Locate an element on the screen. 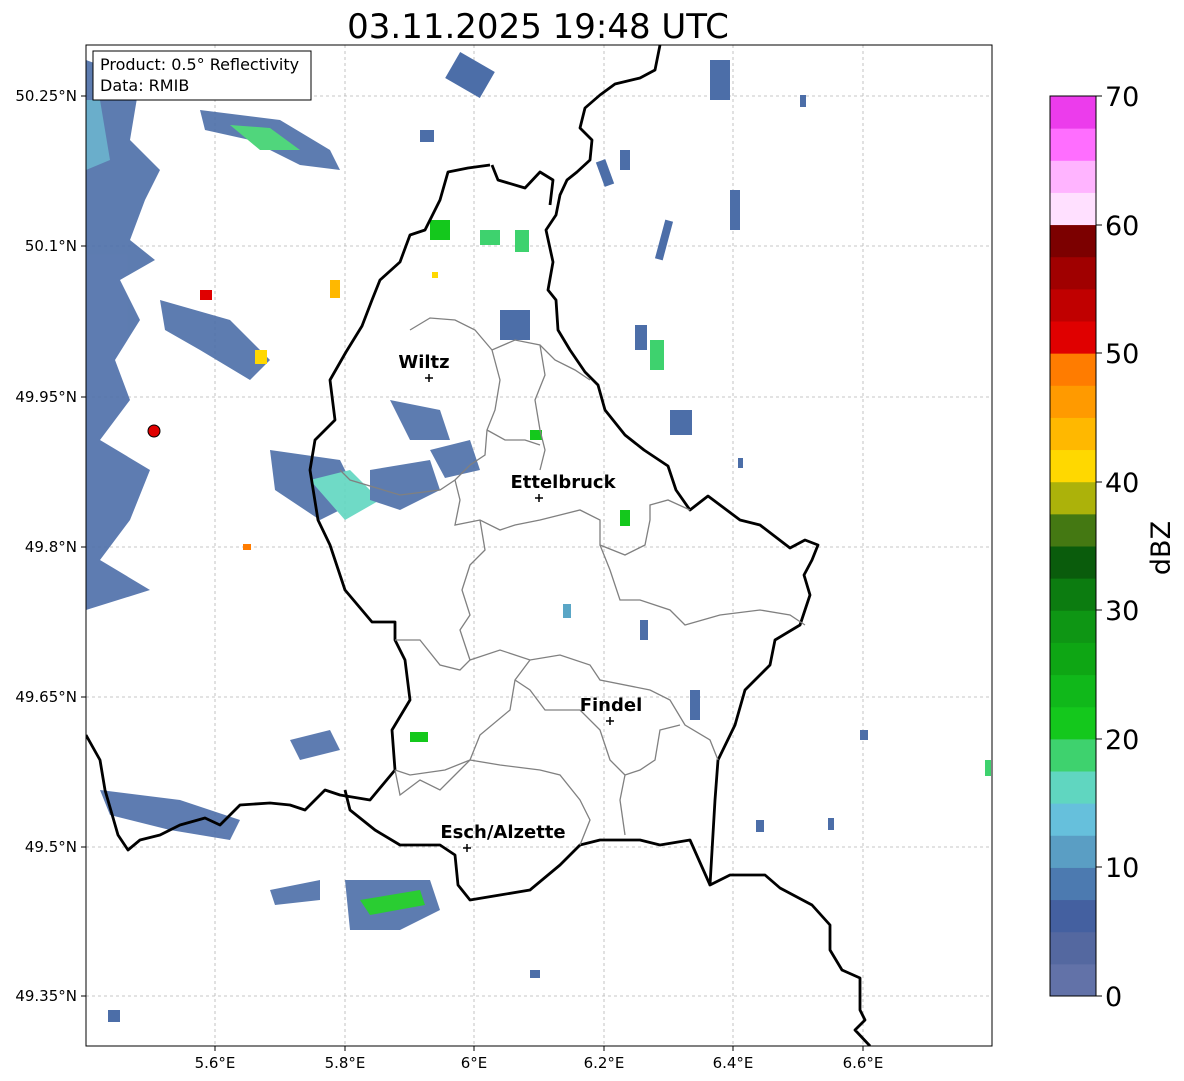 The height and width of the screenshot is (1081, 1184). colorbar-tick-label: 30 is located at coordinates (1122, 611).